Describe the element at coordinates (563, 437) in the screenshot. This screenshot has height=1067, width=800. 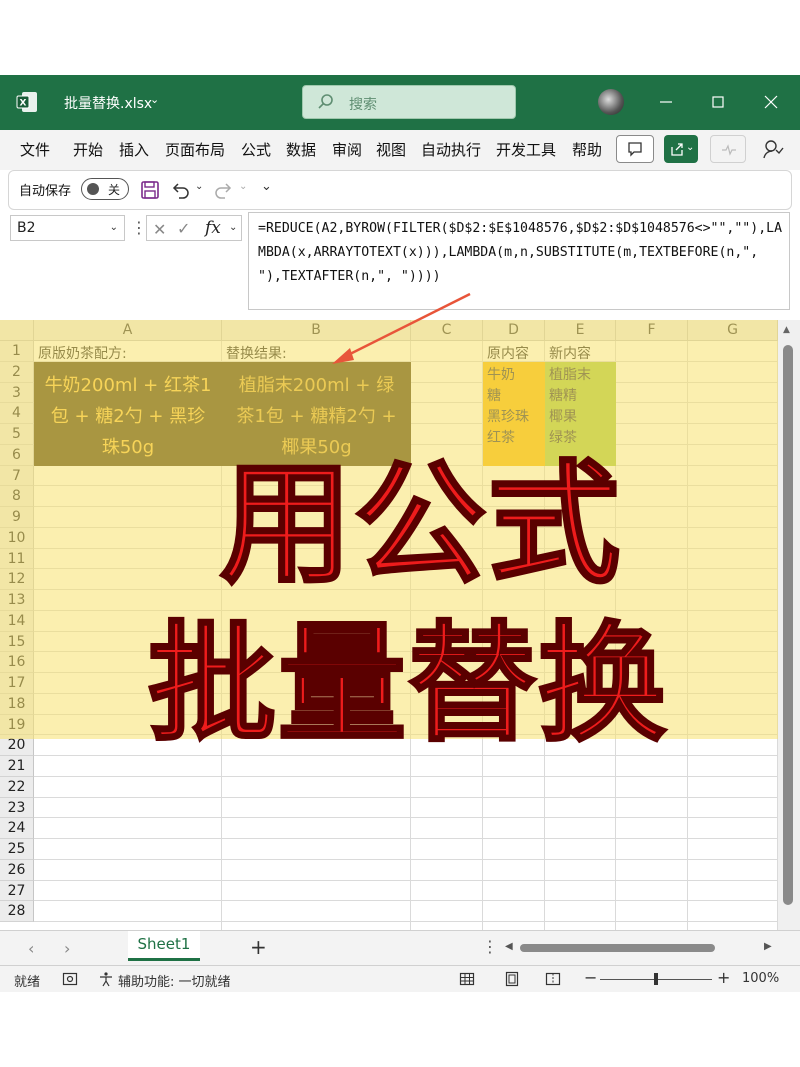
I see `cell-e5: 绿茶` at that location.